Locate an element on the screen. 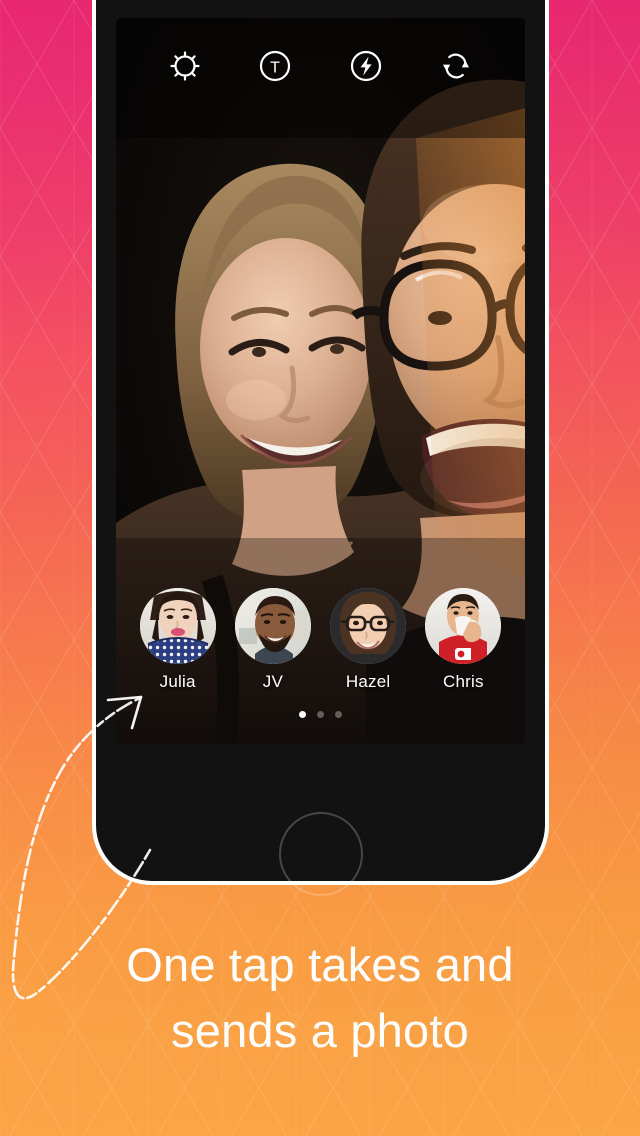  curved-arrow-pointing-to-contact is located at coordinates (81, 847).